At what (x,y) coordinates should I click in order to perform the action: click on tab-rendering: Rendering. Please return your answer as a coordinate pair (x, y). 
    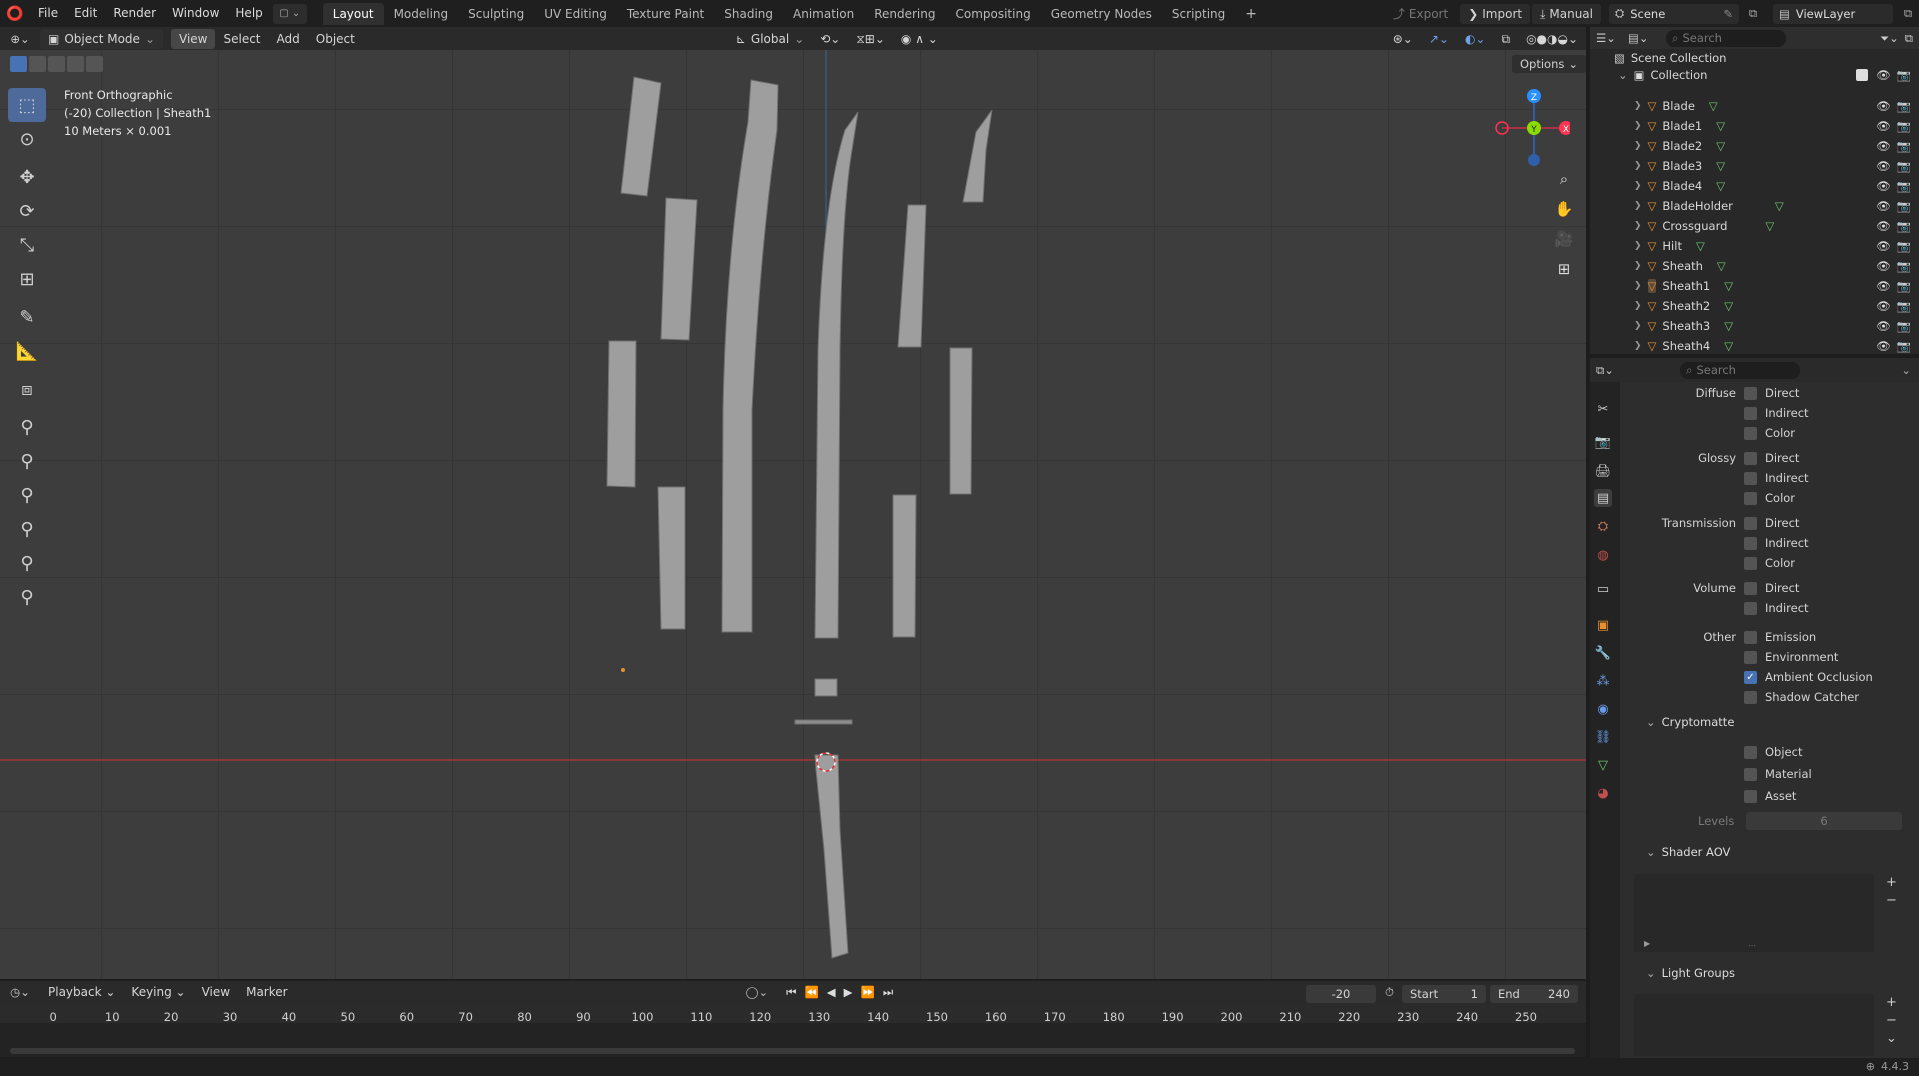
    Looking at the image, I should click on (904, 14).